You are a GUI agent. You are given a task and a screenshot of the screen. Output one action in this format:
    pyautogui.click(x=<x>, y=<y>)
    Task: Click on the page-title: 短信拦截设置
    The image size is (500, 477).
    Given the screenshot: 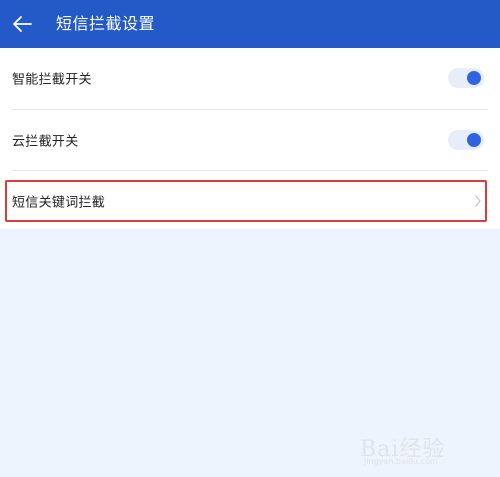 What is the action you would take?
    pyautogui.click(x=106, y=23)
    